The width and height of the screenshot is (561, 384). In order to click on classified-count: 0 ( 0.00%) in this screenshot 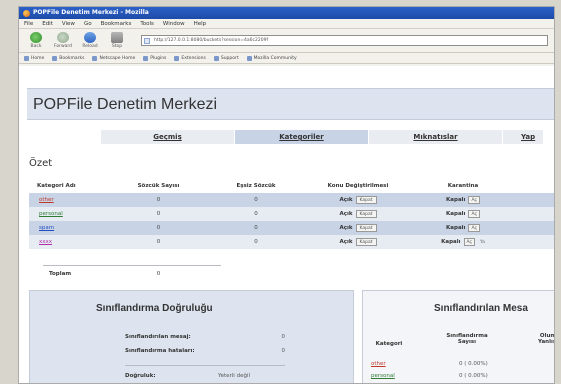, I will do `click(473, 364)`.